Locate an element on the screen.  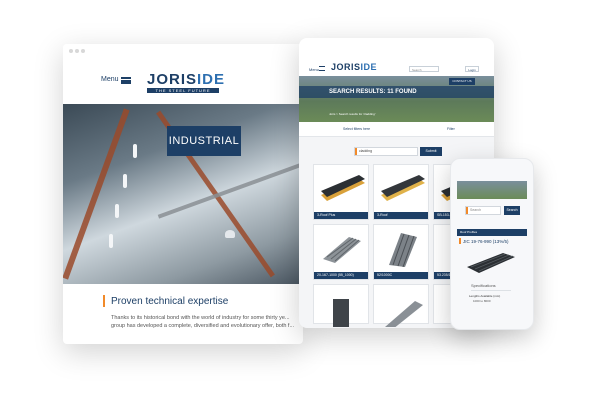
product-card: 3-Roof Plus is located at coordinates (341, 192).